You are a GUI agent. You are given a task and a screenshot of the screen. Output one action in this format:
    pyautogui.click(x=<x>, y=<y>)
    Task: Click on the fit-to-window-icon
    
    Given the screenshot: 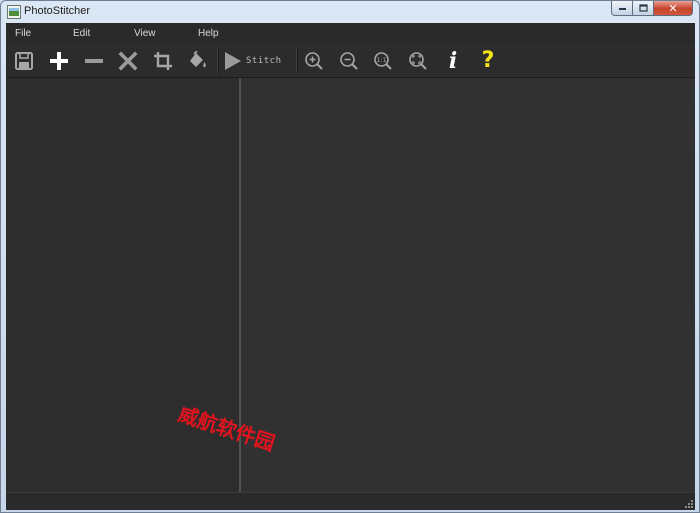 What is the action you would take?
    pyautogui.click(x=418, y=61)
    